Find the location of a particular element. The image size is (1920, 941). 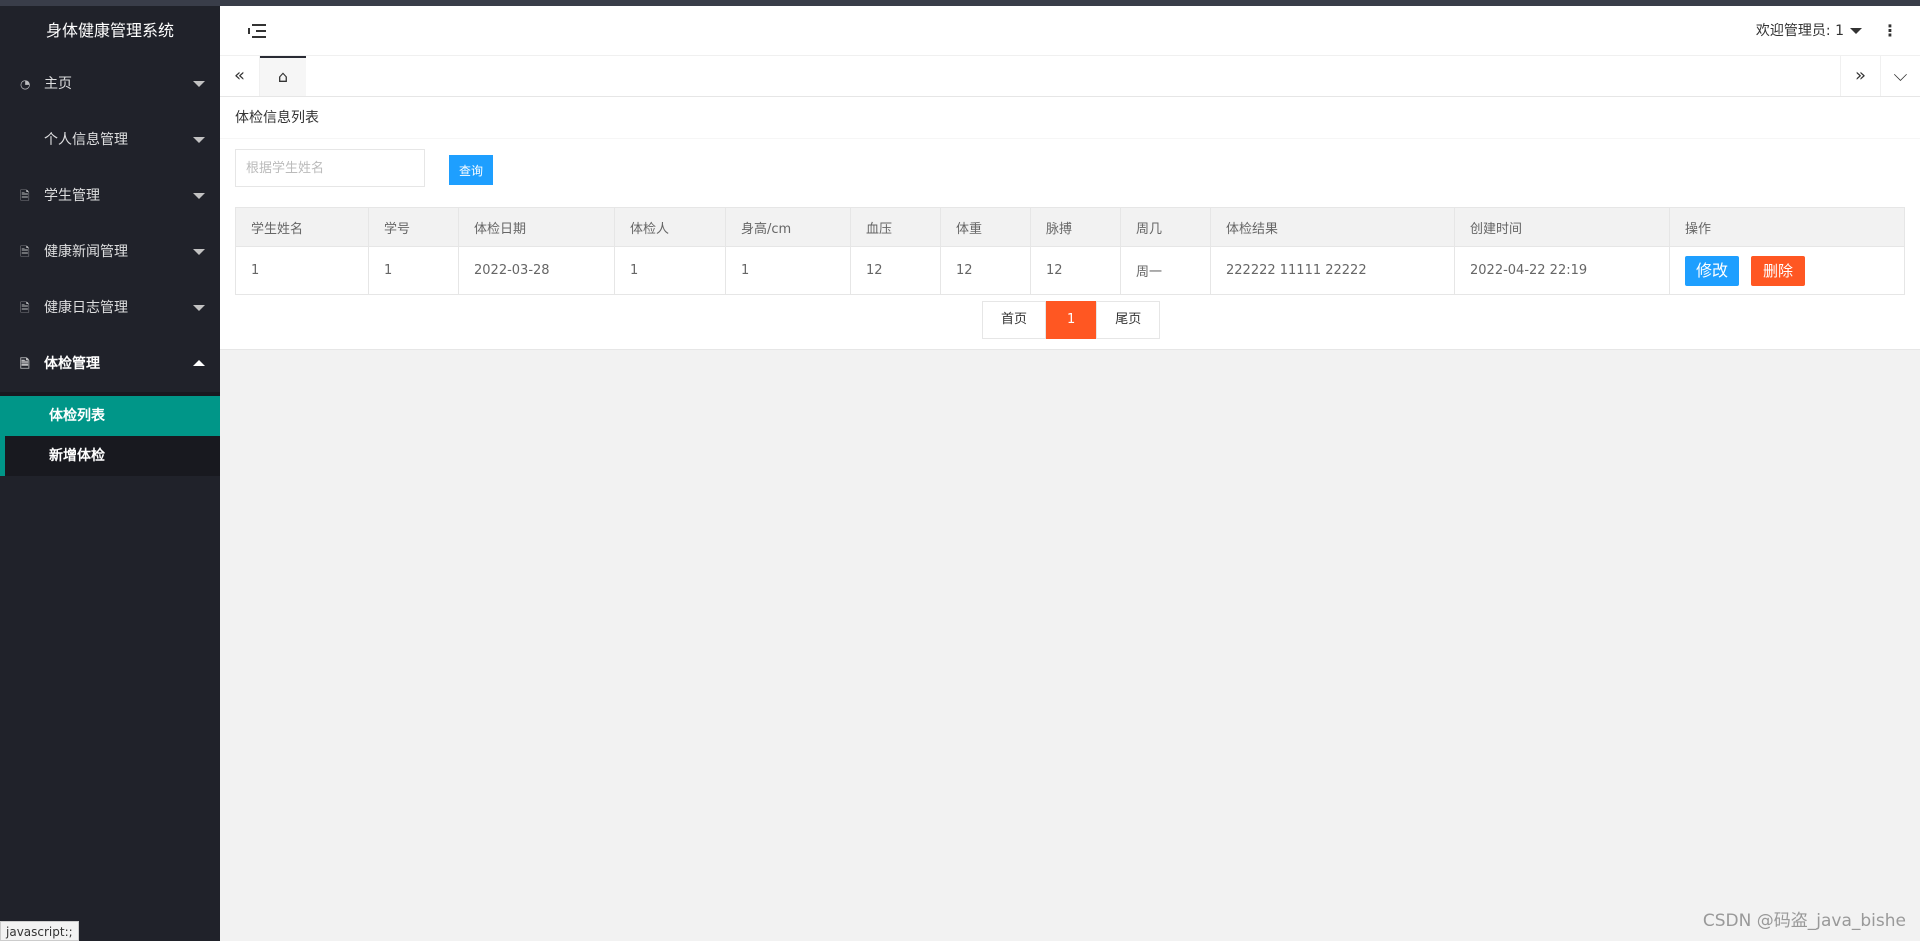

cell-student-id: 1 is located at coordinates (413, 270).